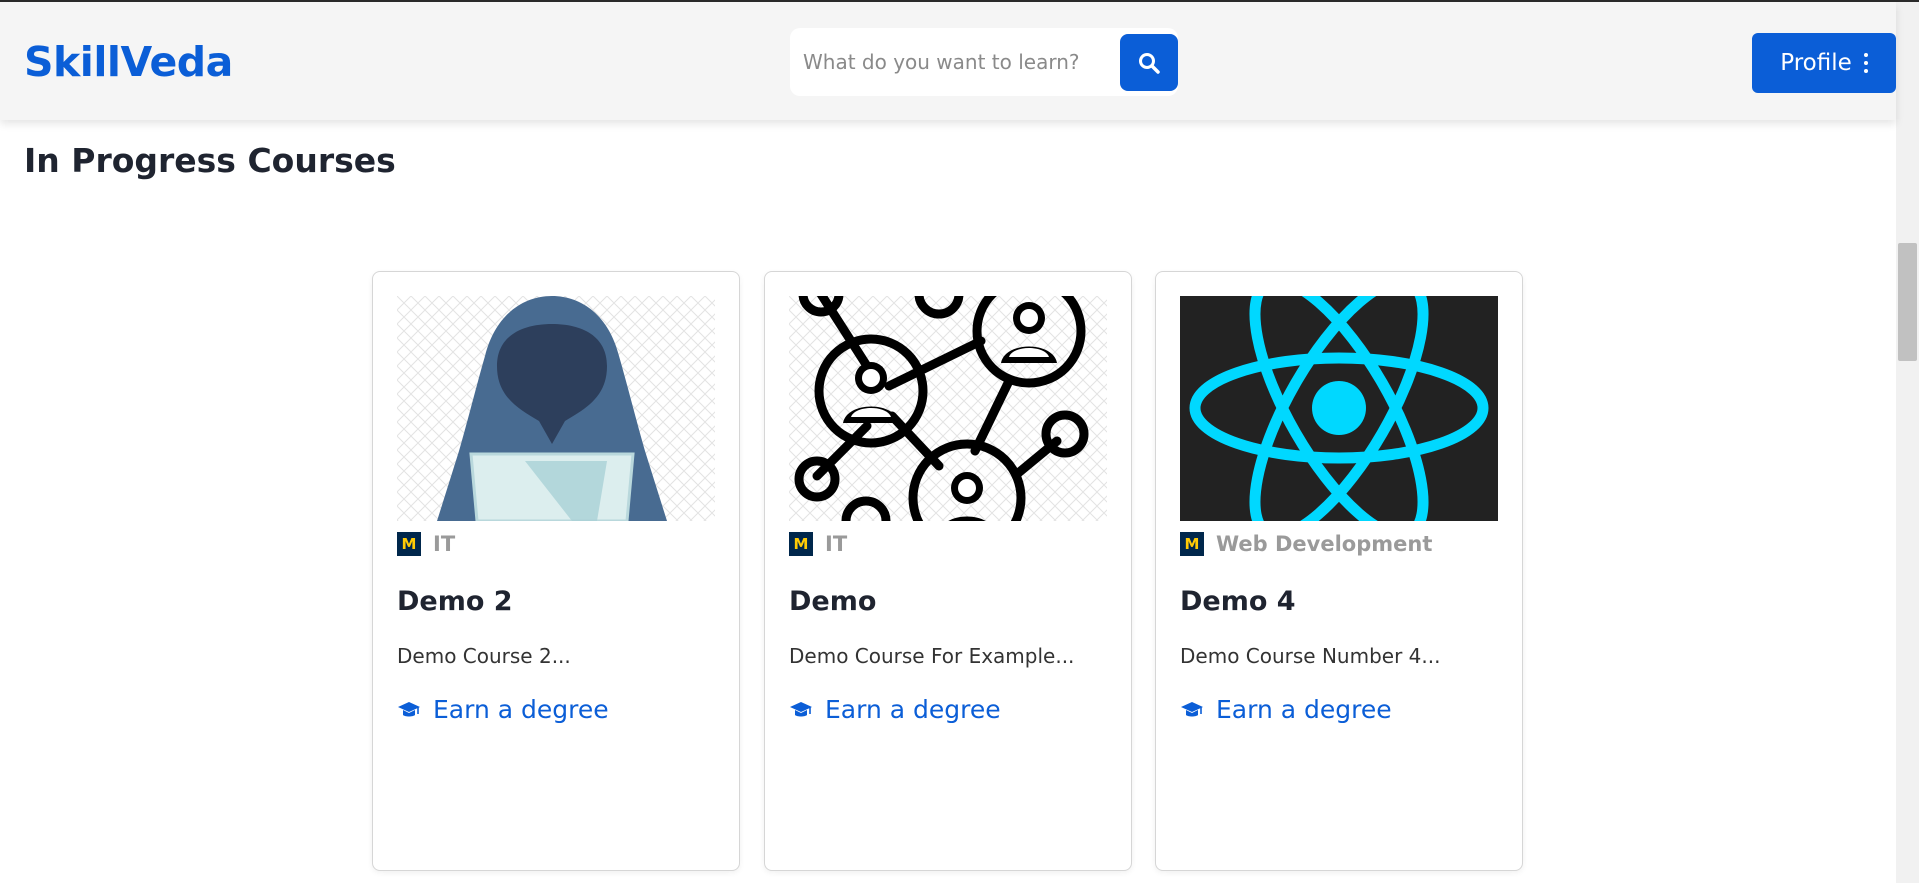  What do you see at coordinates (1907, 442) in the screenshot?
I see `page-scrollbar` at bounding box center [1907, 442].